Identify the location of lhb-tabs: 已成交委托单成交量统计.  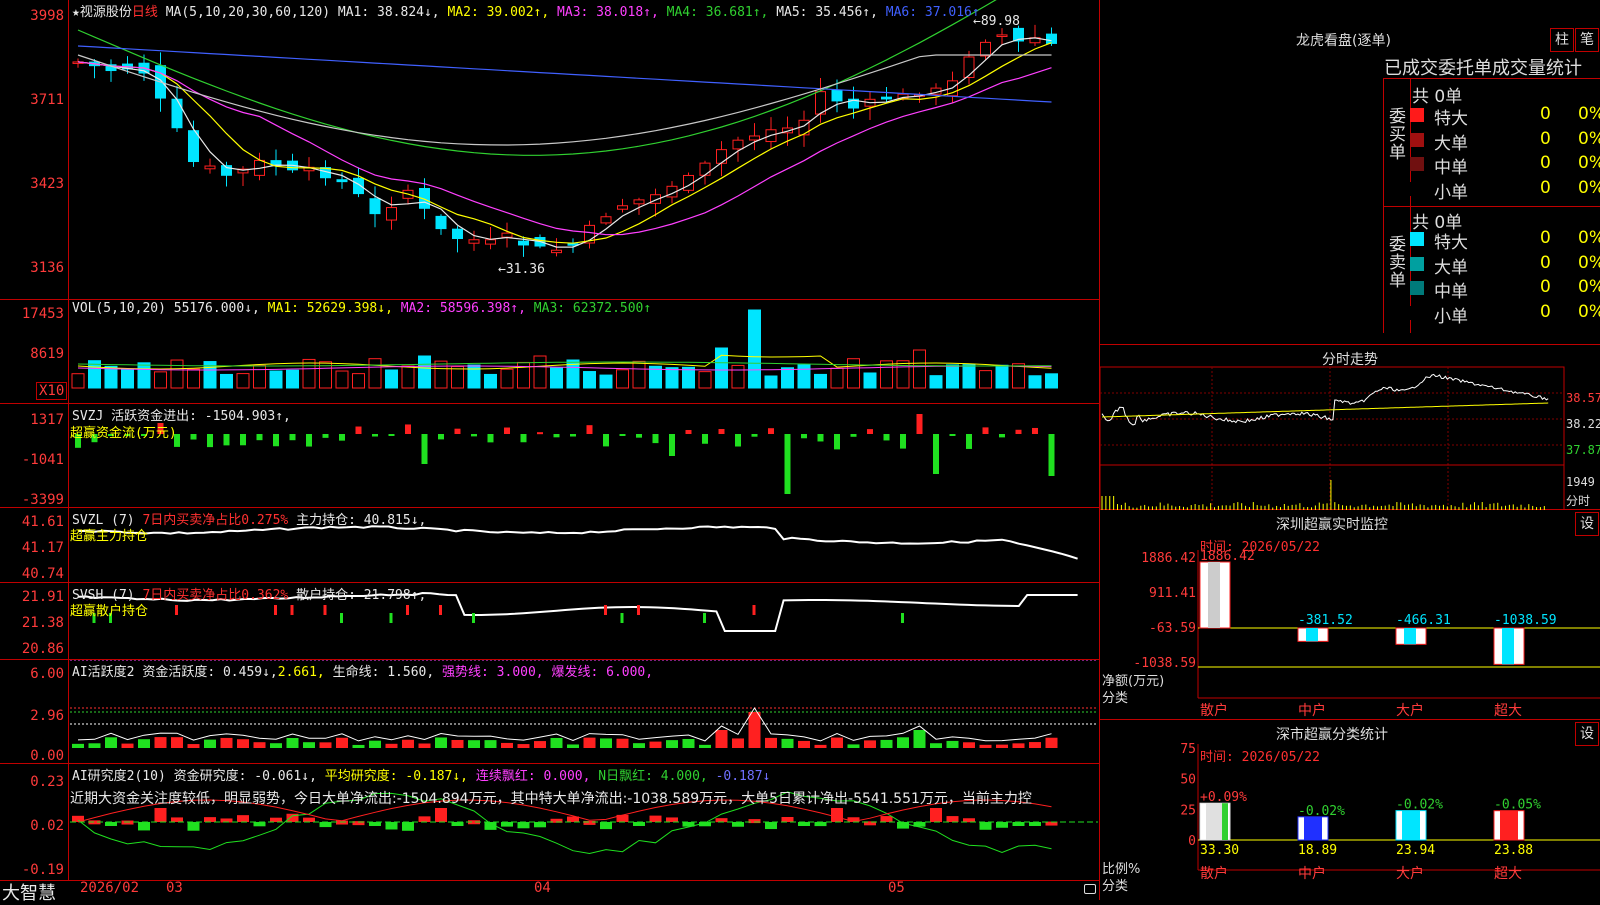
(1492, 67).